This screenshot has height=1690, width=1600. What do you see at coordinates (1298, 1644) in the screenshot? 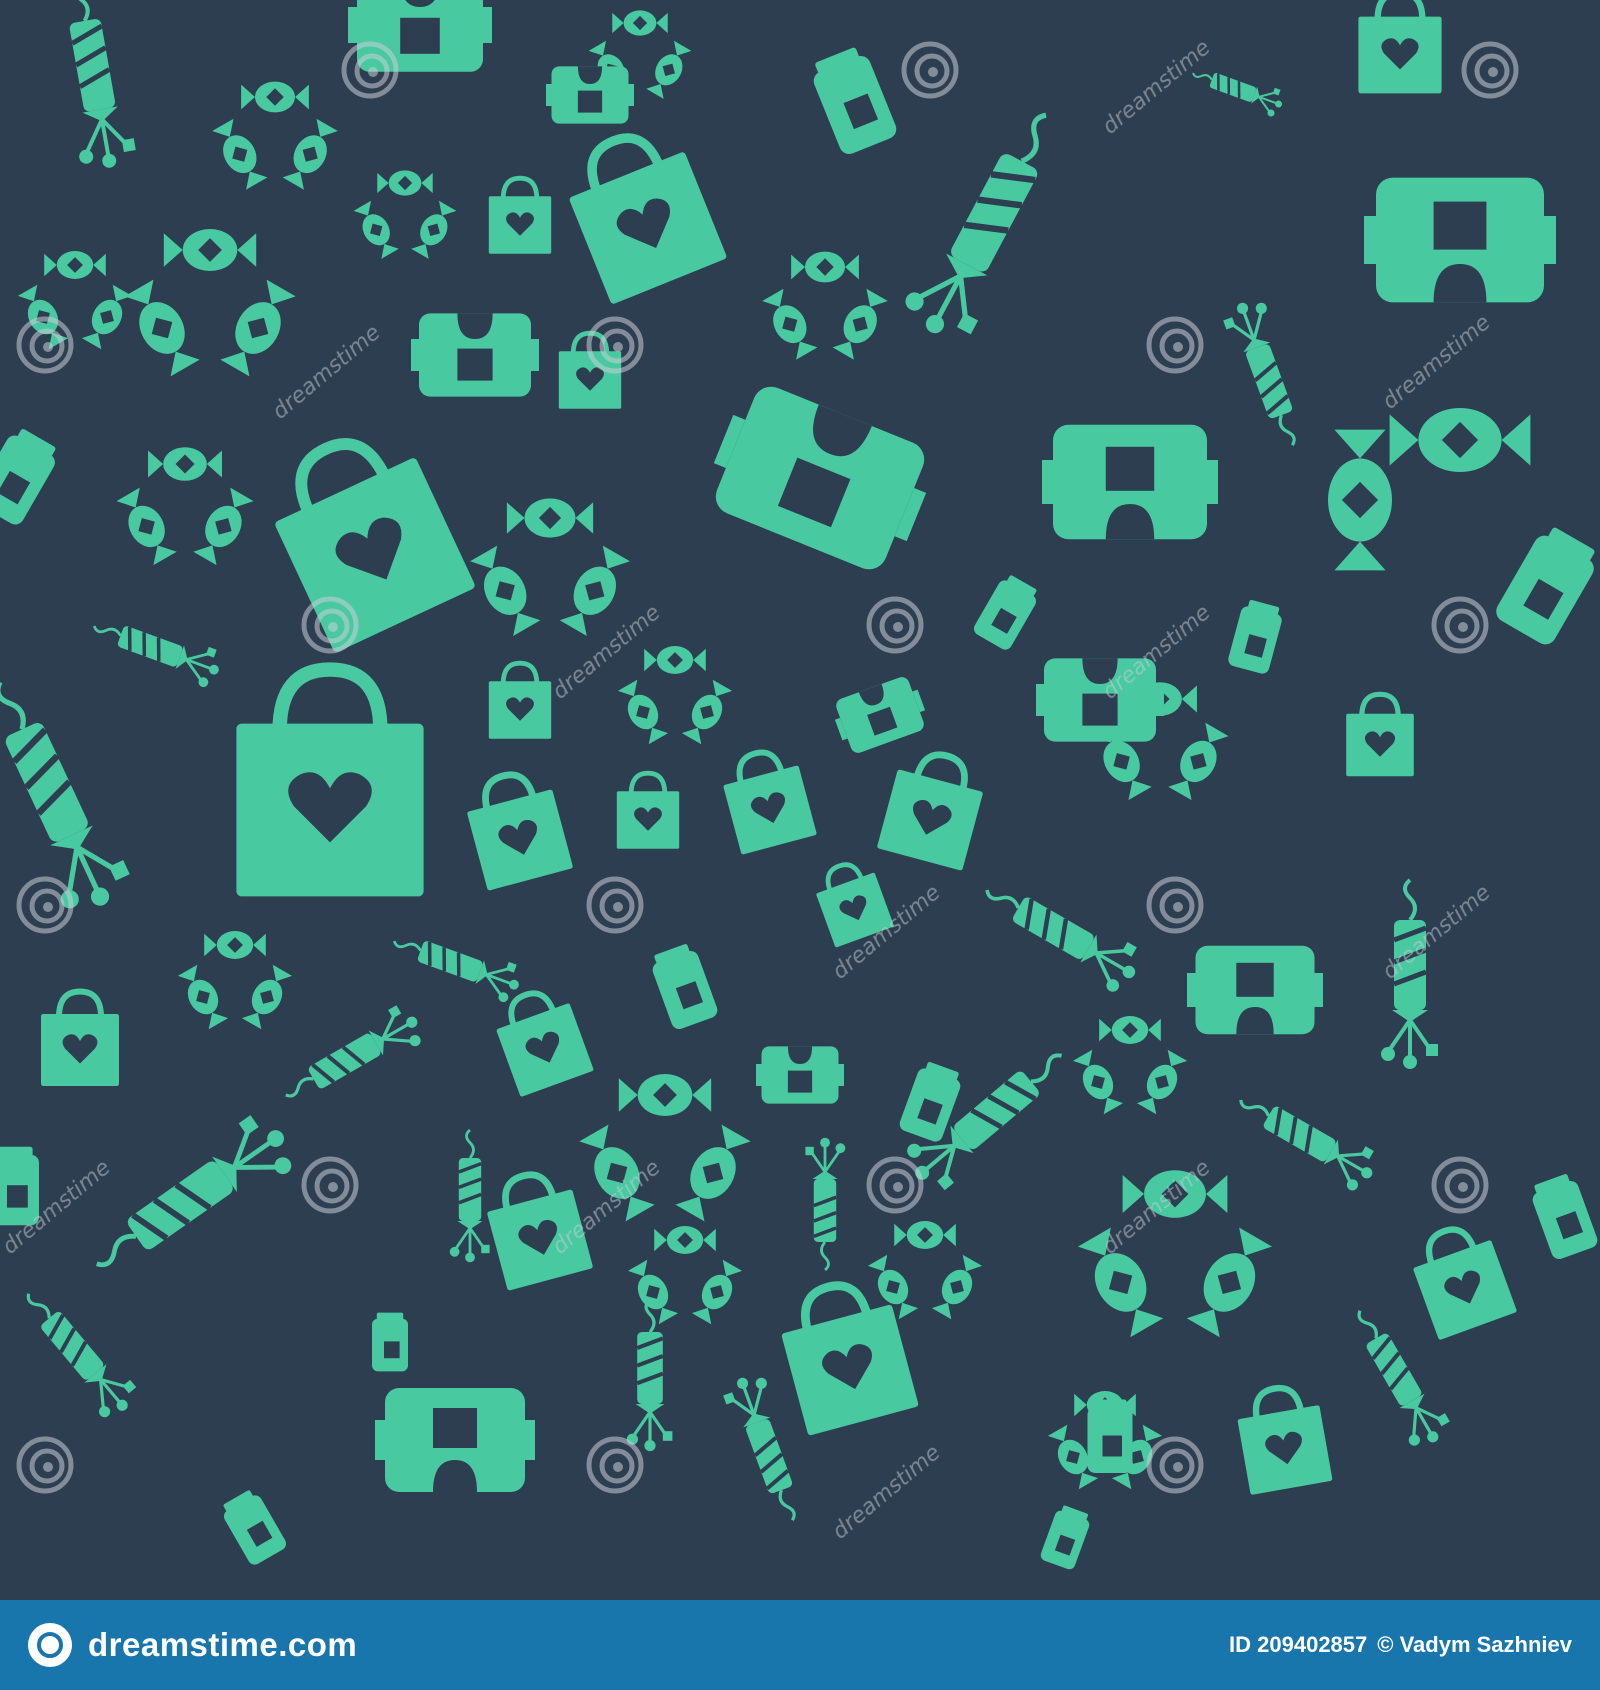
I see `image-id: ID 209402857` at bounding box center [1298, 1644].